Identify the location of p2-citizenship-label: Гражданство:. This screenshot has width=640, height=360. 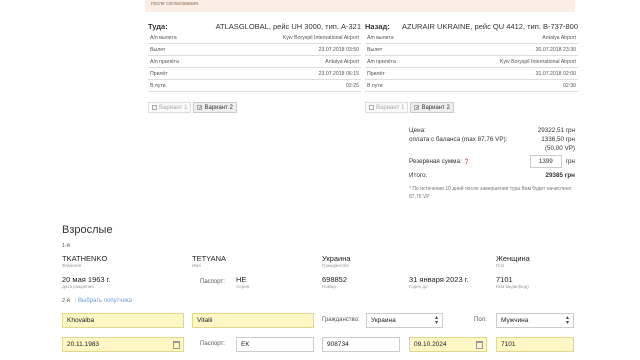
(341, 320).